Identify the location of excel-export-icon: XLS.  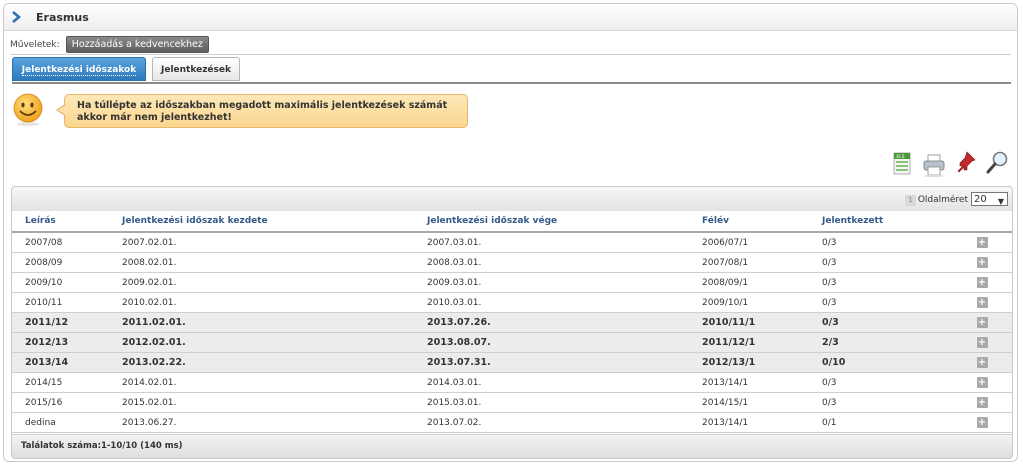
(903, 163).